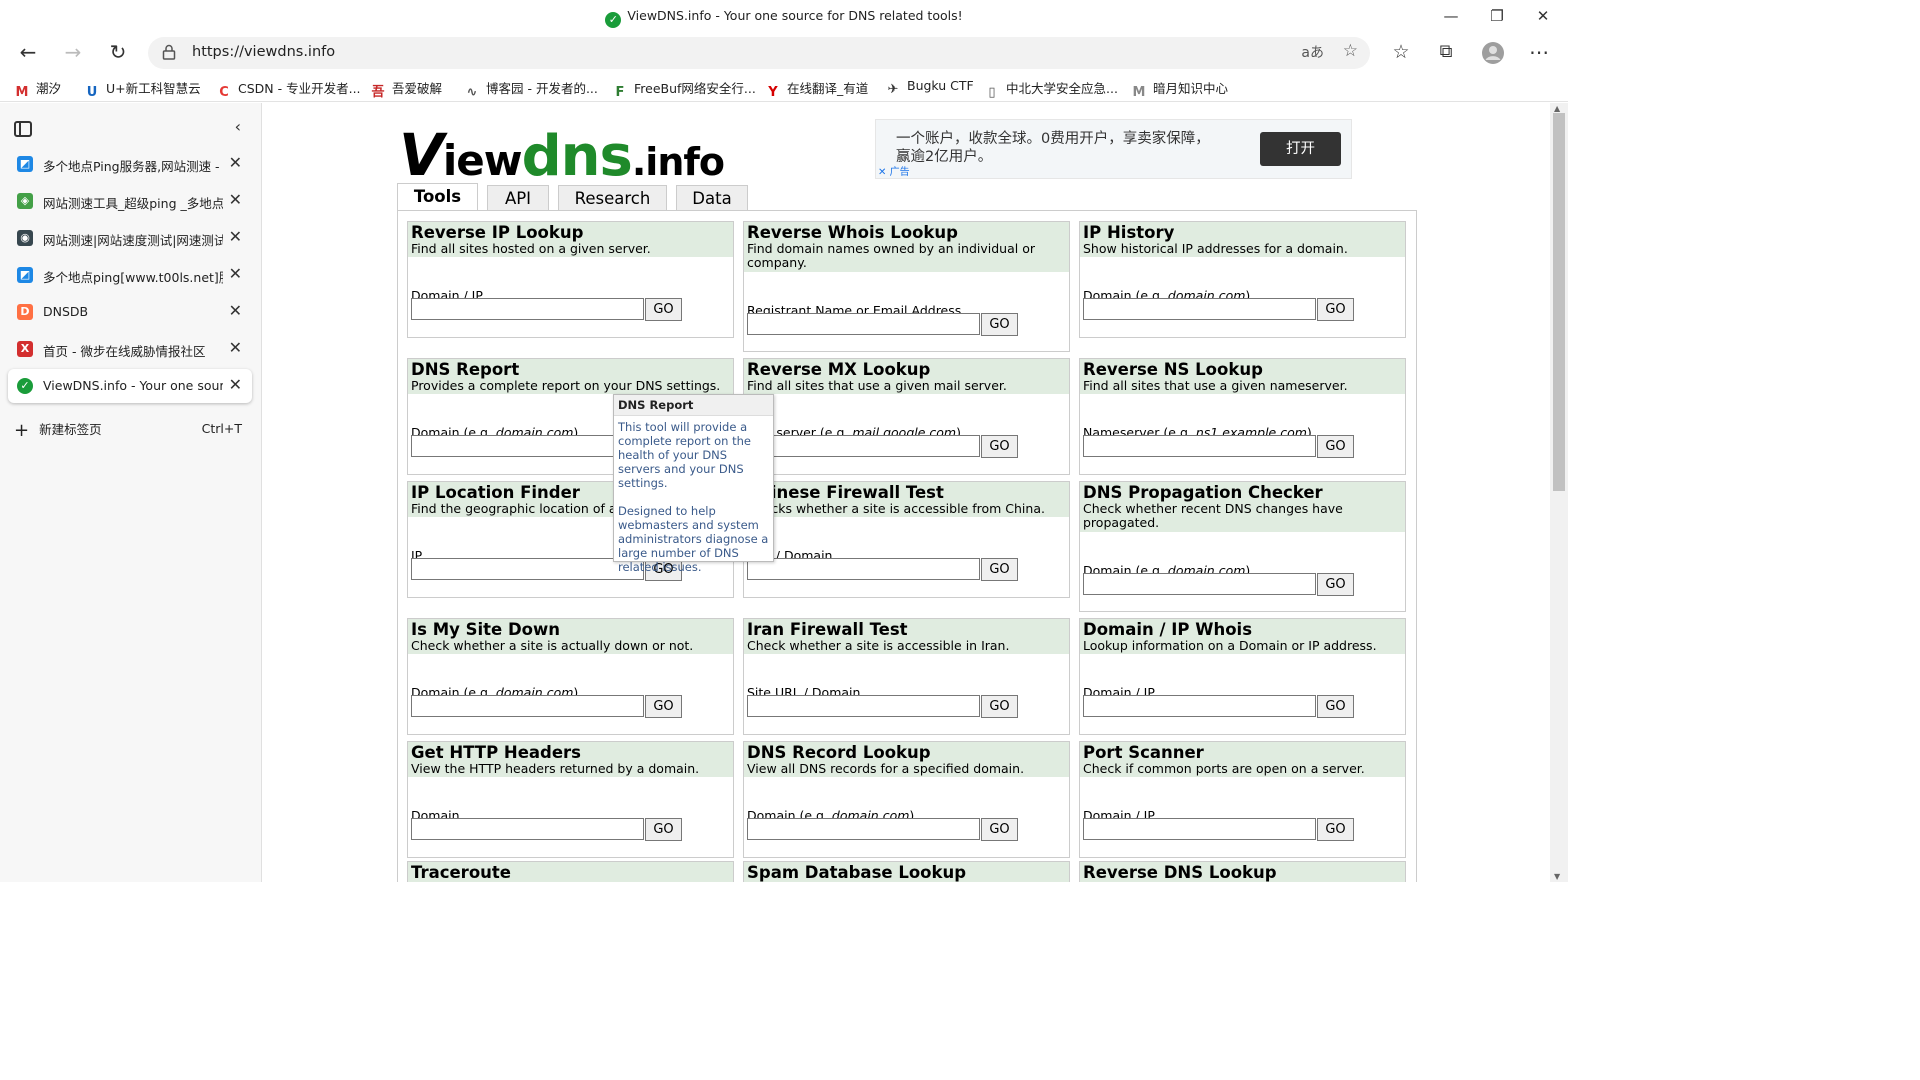  What do you see at coordinates (25, 386) in the screenshot?
I see `tab-favicon-icon: ✓` at bounding box center [25, 386].